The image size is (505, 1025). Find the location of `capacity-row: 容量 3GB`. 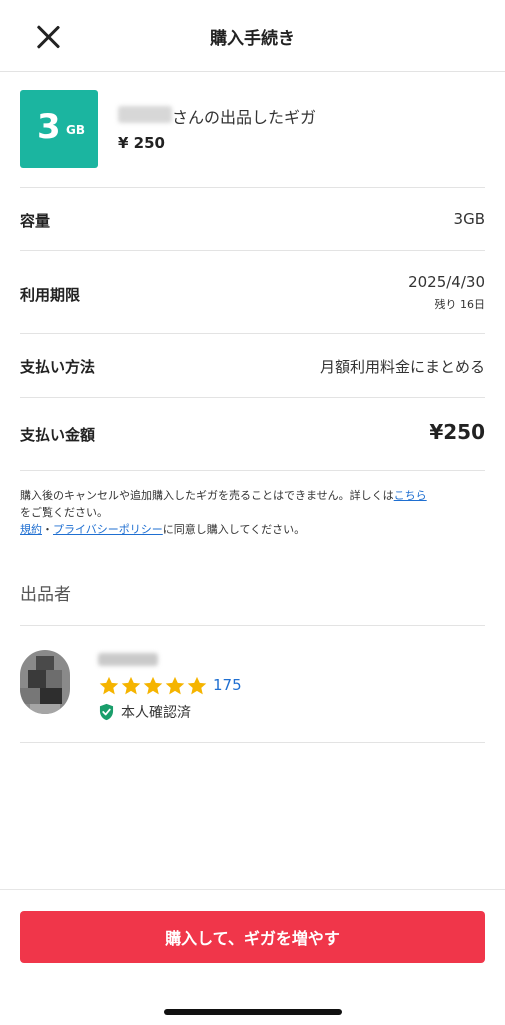

capacity-row: 容量 3GB is located at coordinates (252, 219).